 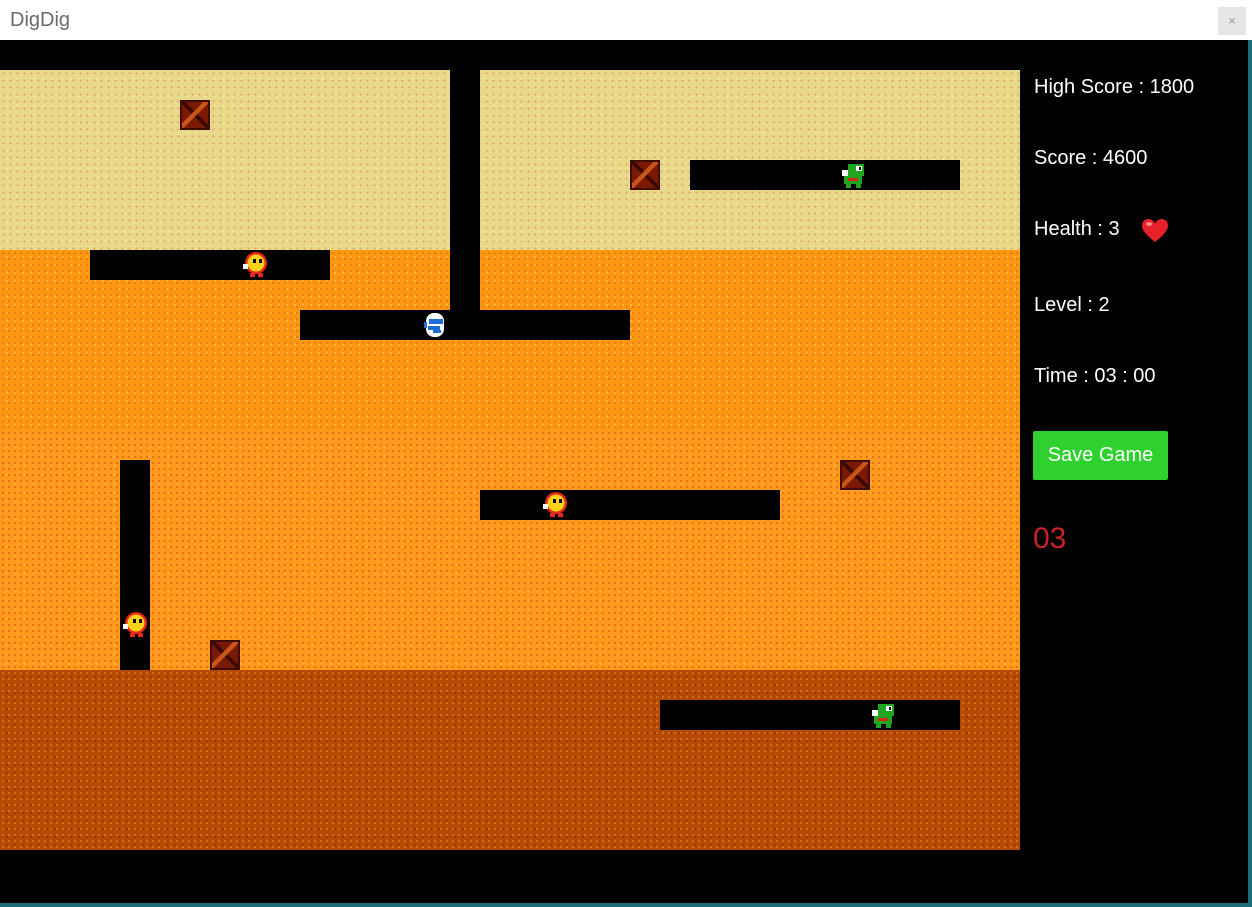 I want to click on heart-icon, so click(x=1155, y=230).